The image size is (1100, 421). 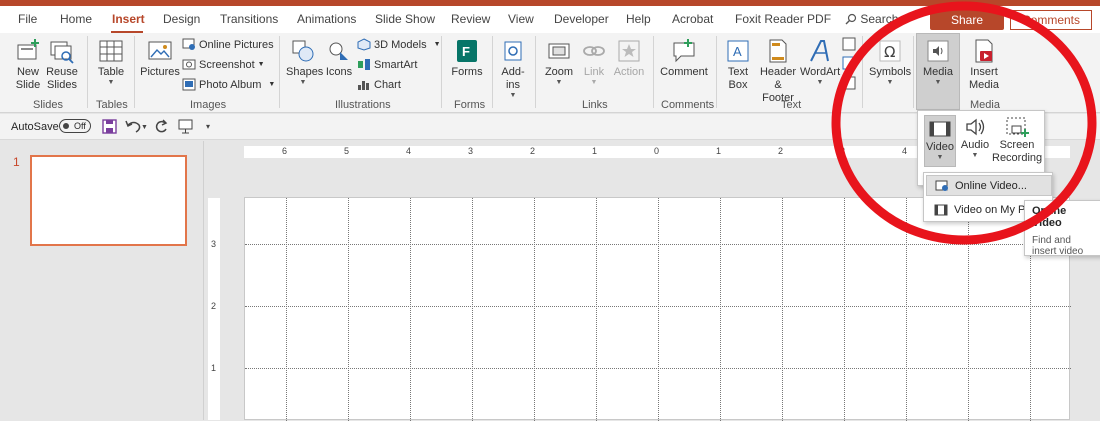 What do you see at coordinates (28, 49) in the screenshot?
I see `new-slide-icon` at bounding box center [28, 49].